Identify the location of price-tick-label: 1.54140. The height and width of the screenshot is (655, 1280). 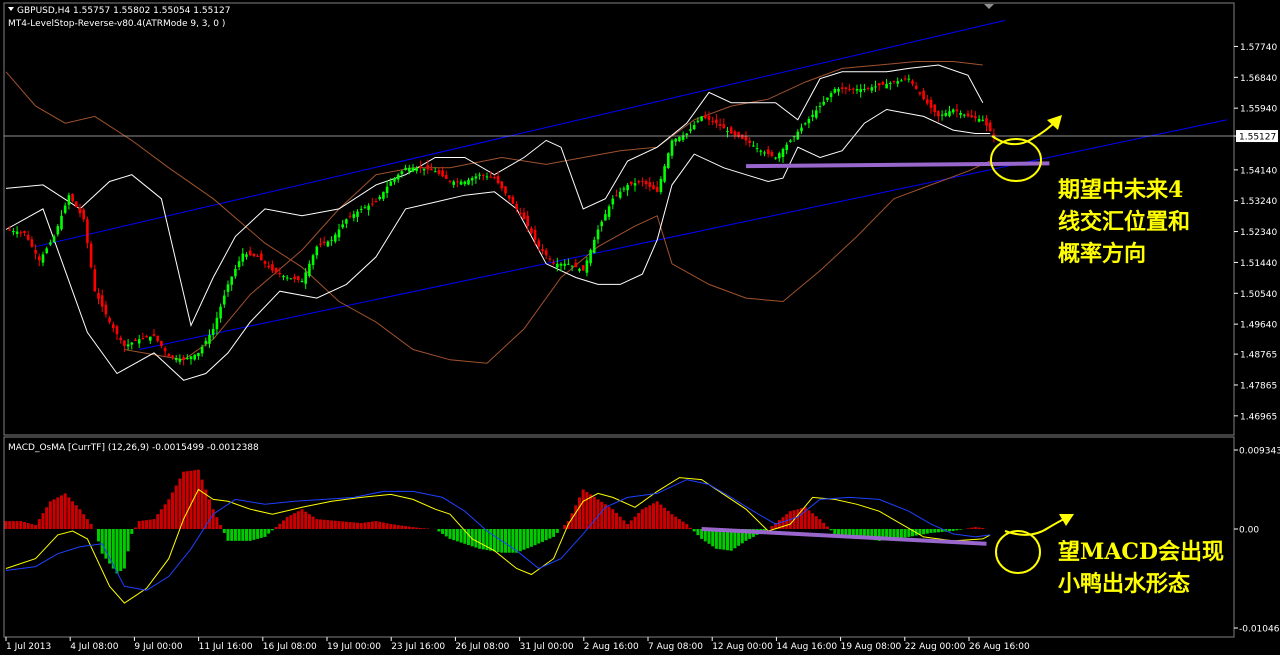
(1258, 171).